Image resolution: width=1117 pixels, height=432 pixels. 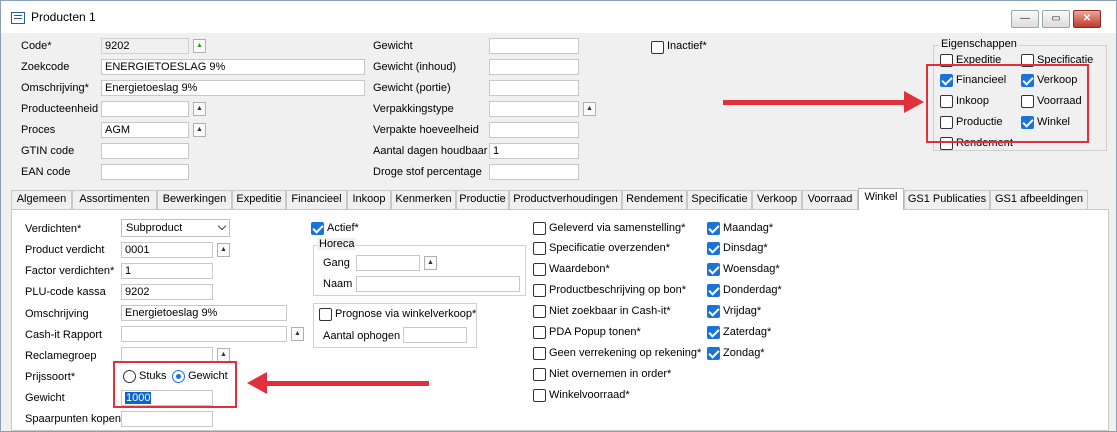 I want to click on tab-productie: Productie, so click(x=482, y=199).